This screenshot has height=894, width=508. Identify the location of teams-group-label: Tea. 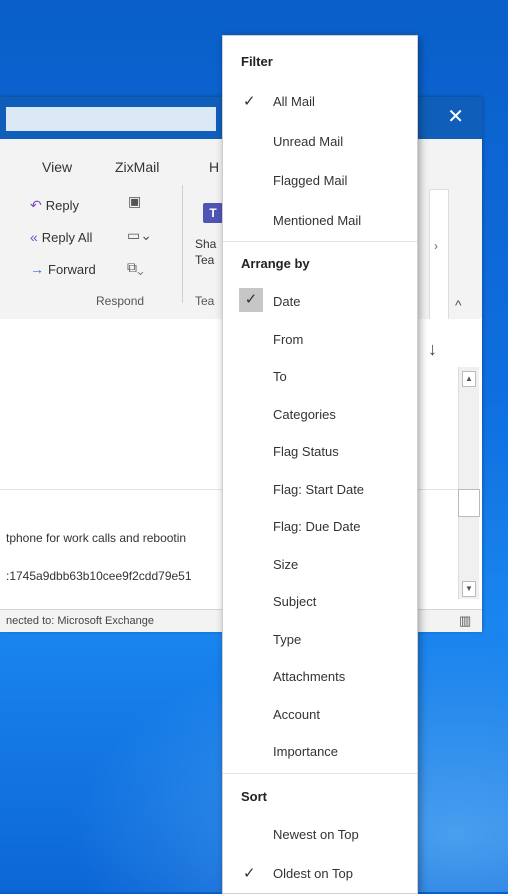
(205, 301).